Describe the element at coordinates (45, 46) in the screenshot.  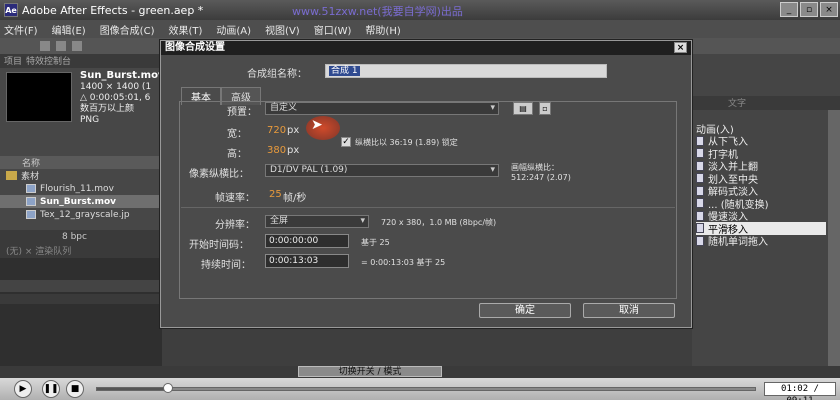
I see `hand-tool-icon` at that location.